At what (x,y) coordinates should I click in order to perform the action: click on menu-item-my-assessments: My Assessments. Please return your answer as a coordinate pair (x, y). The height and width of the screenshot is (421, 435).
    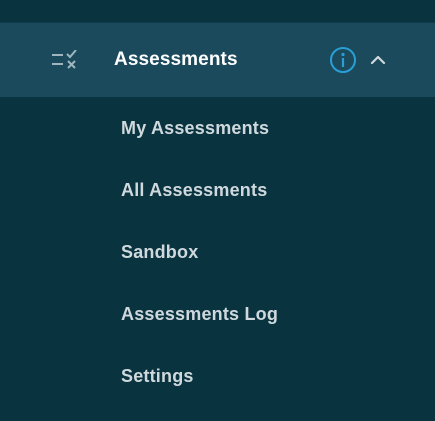
    Looking at the image, I should click on (217, 128).